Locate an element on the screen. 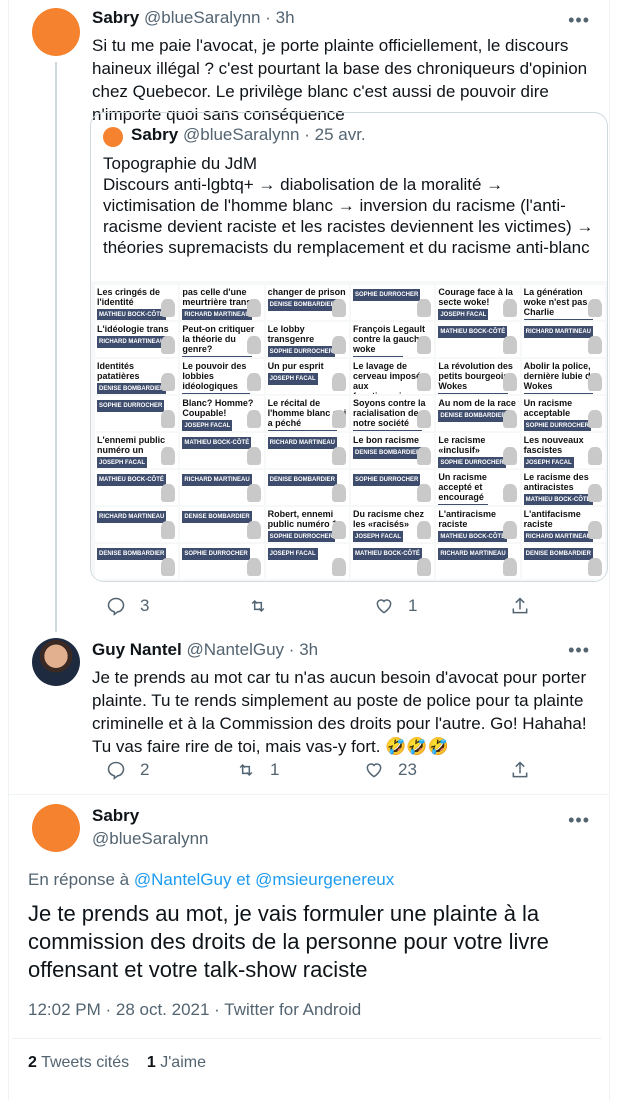  author-name: Guy Nantel is located at coordinates (137, 649).